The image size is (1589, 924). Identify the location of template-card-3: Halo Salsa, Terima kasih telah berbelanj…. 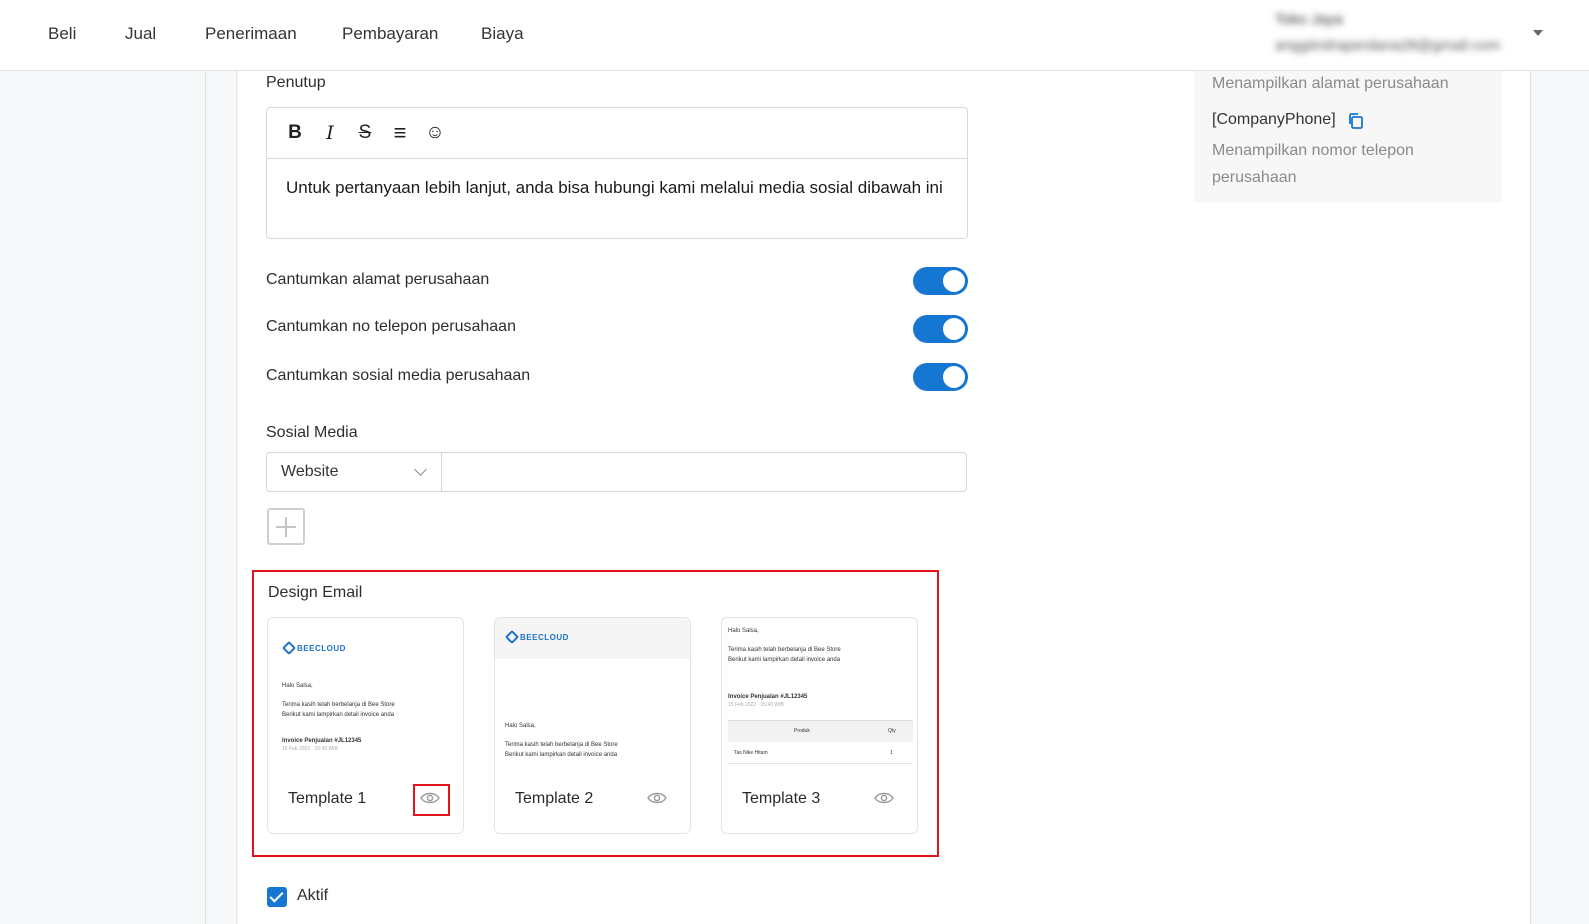
(819, 725).